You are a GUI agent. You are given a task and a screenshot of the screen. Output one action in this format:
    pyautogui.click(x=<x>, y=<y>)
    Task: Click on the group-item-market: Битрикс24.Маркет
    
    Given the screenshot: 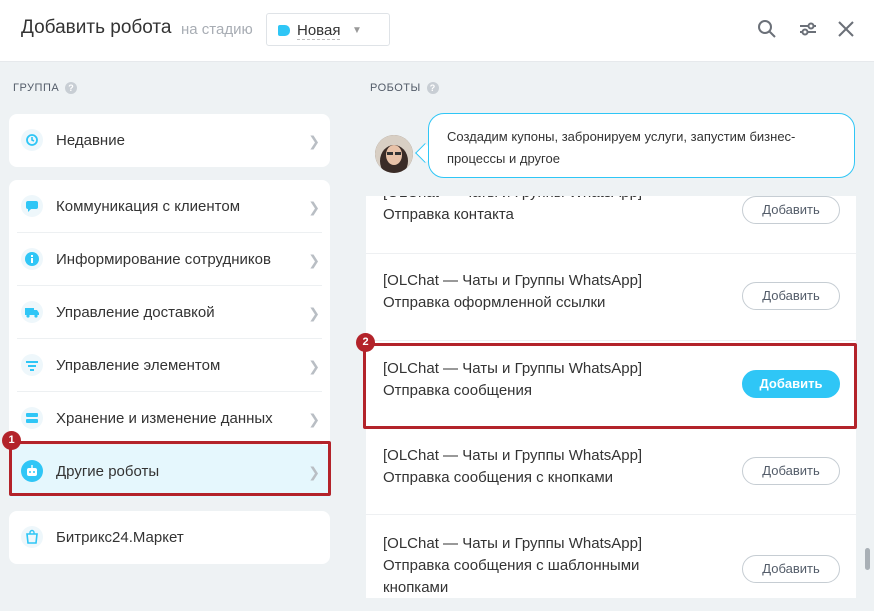 What is the action you would take?
    pyautogui.click(x=169, y=537)
    